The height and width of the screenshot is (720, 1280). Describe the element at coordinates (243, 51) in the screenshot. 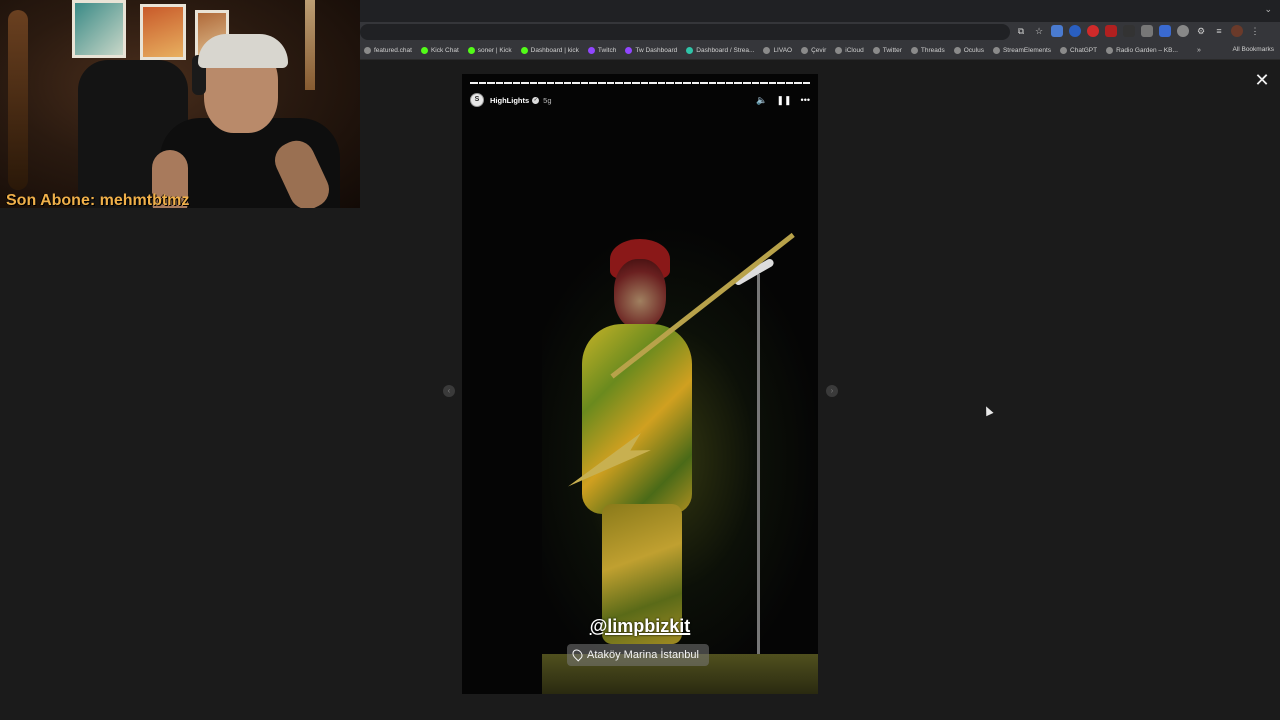

I see `streamer-cap` at that location.